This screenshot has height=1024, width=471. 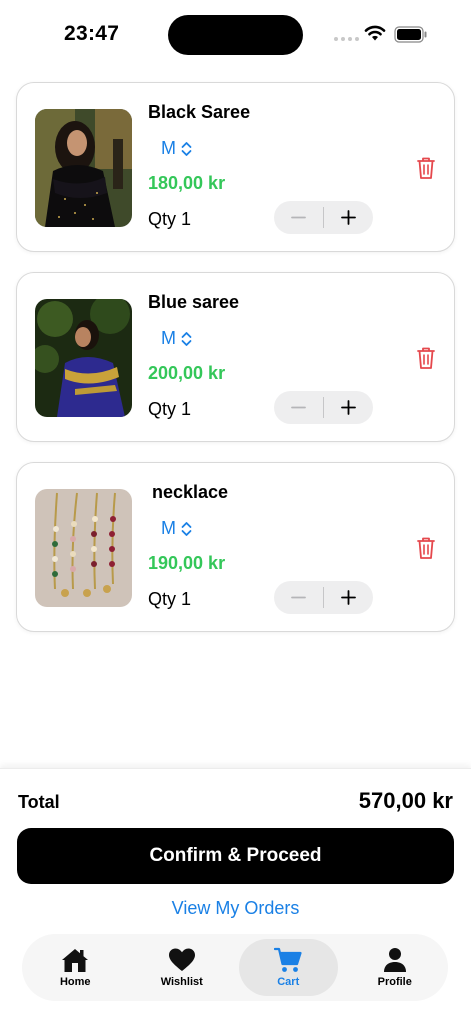 What do you see at coordinates (187, 373) in the screenshot?
I see `product-price: 200,00 kr` at bounding box center [187, 373].